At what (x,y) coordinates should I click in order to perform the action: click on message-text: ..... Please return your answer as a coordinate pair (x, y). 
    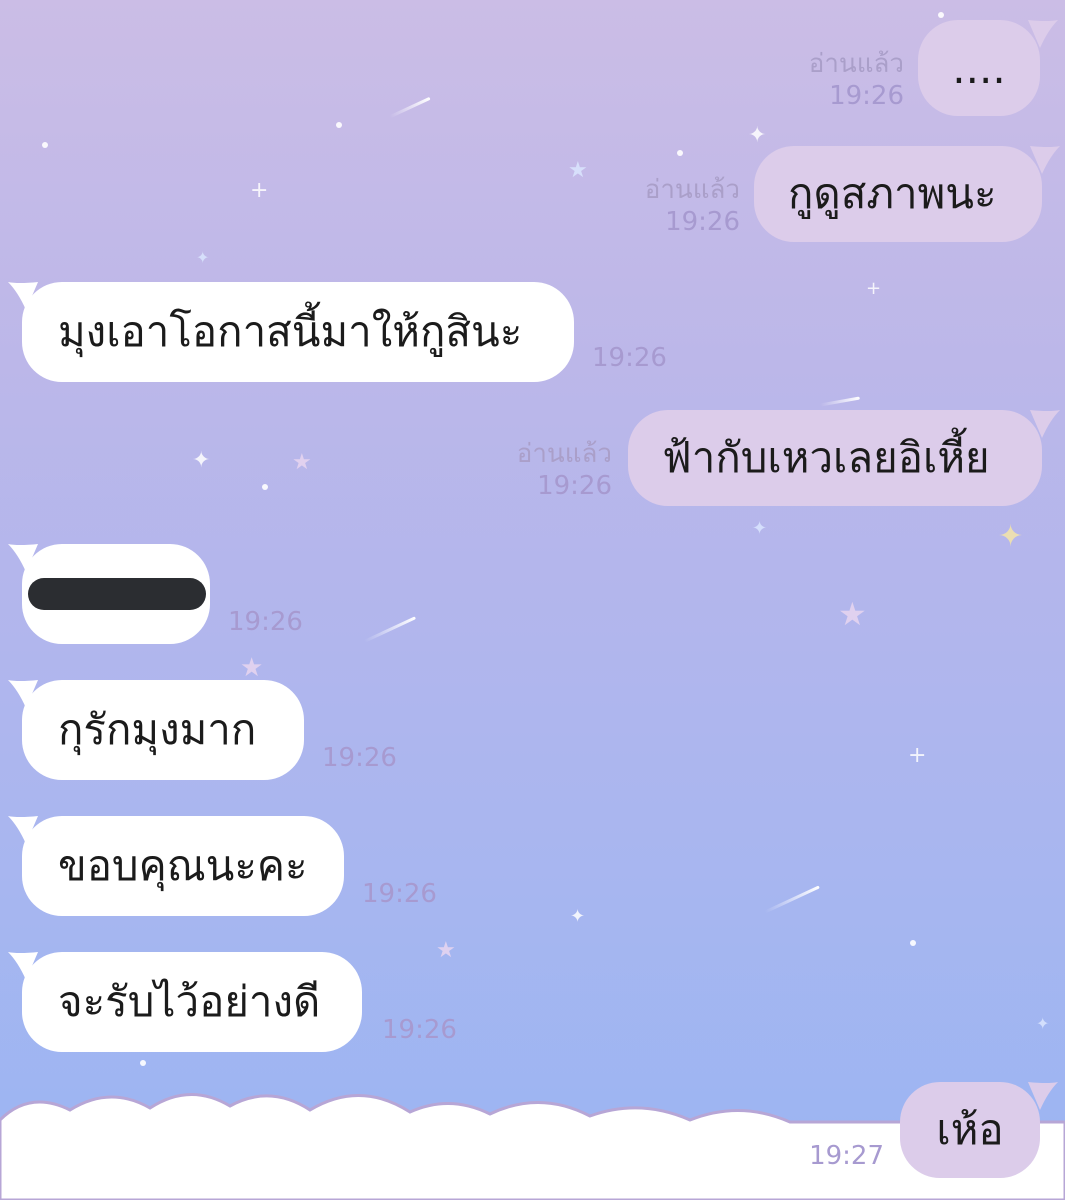
    Looking at the image, I should click on (979, 68).